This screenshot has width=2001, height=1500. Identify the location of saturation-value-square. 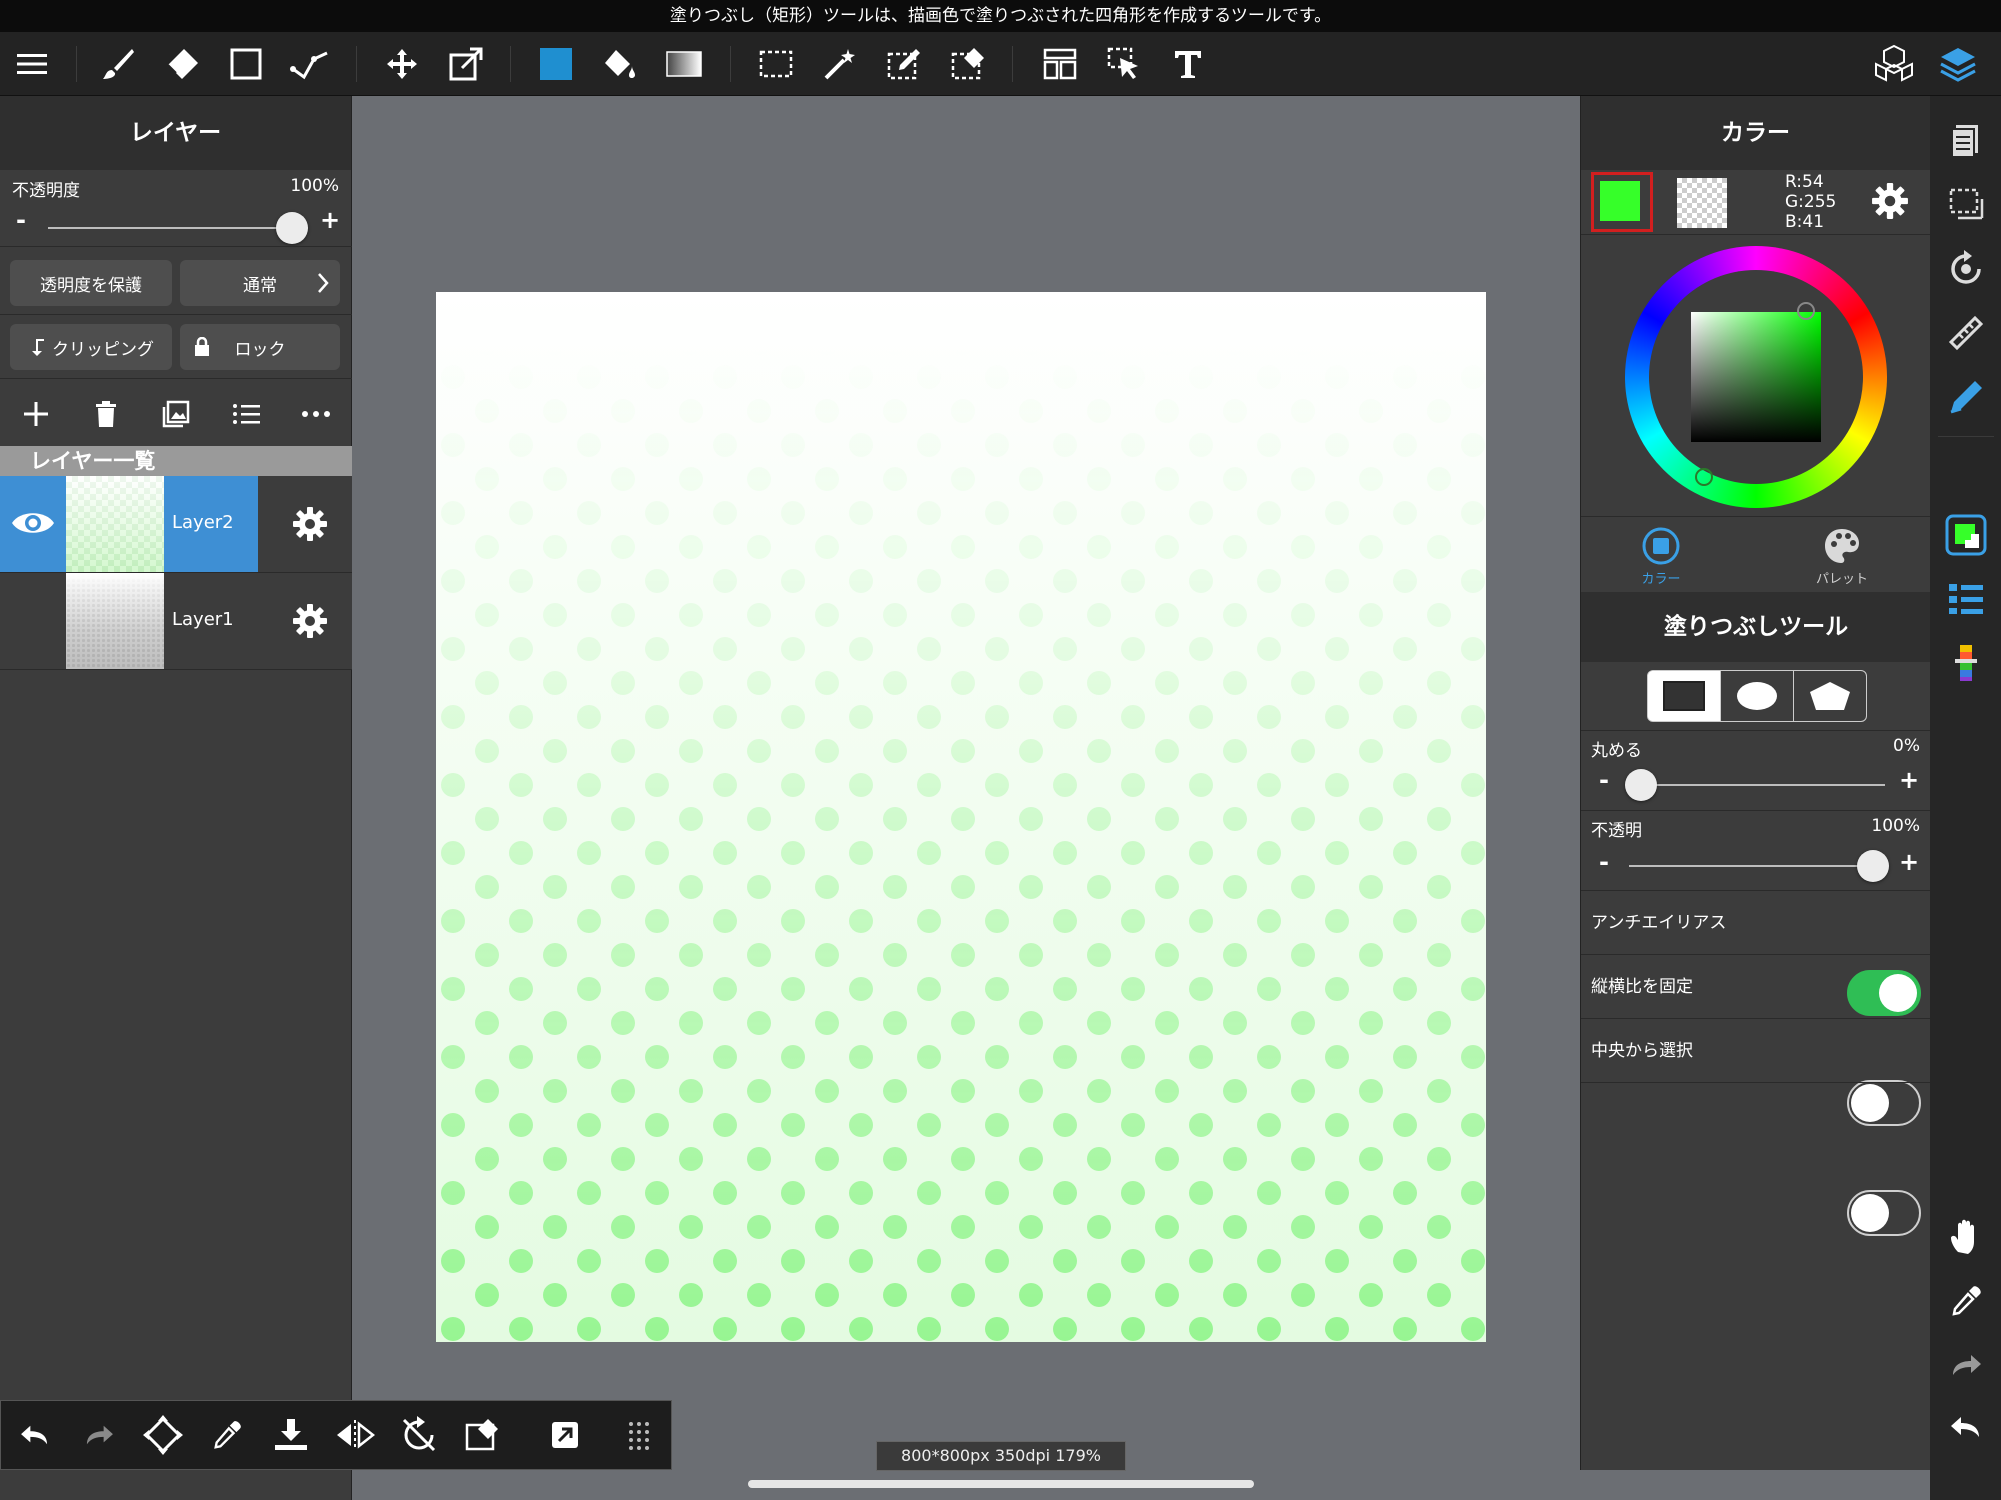
(1756, 377).